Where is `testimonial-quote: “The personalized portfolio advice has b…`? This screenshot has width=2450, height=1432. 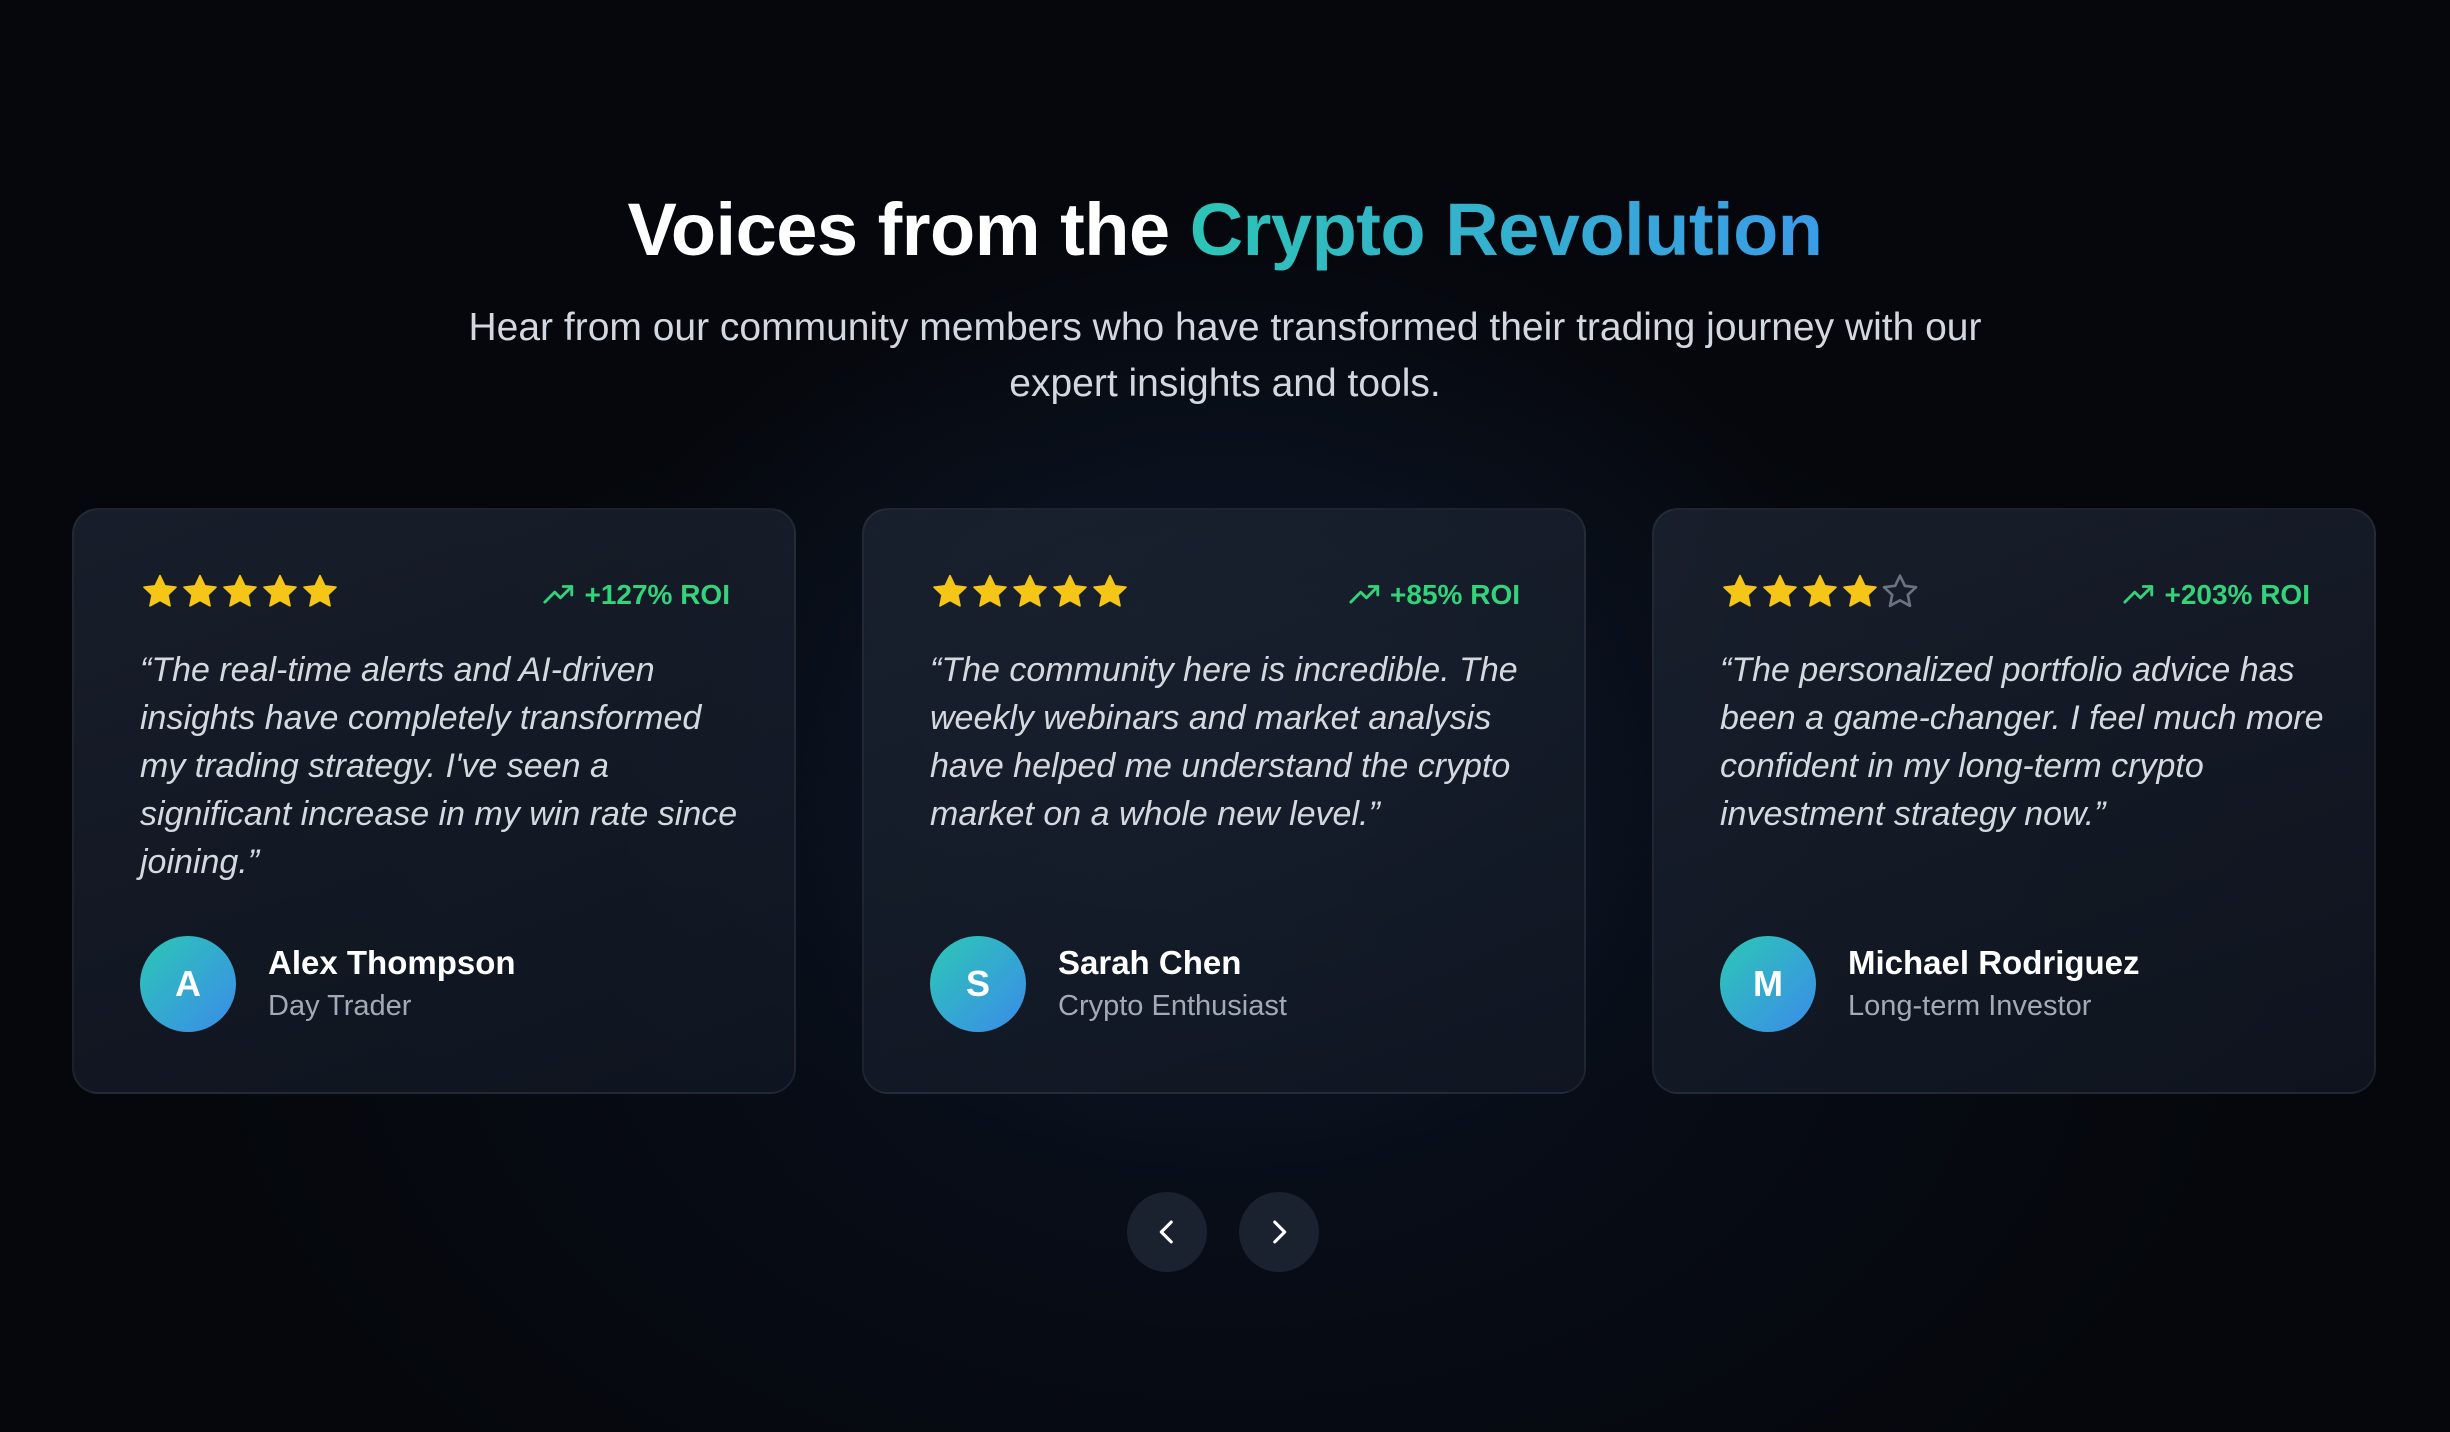
testimonial-quote: “The personalized portfolio advice has b… is located at coordinates (2022, 742).